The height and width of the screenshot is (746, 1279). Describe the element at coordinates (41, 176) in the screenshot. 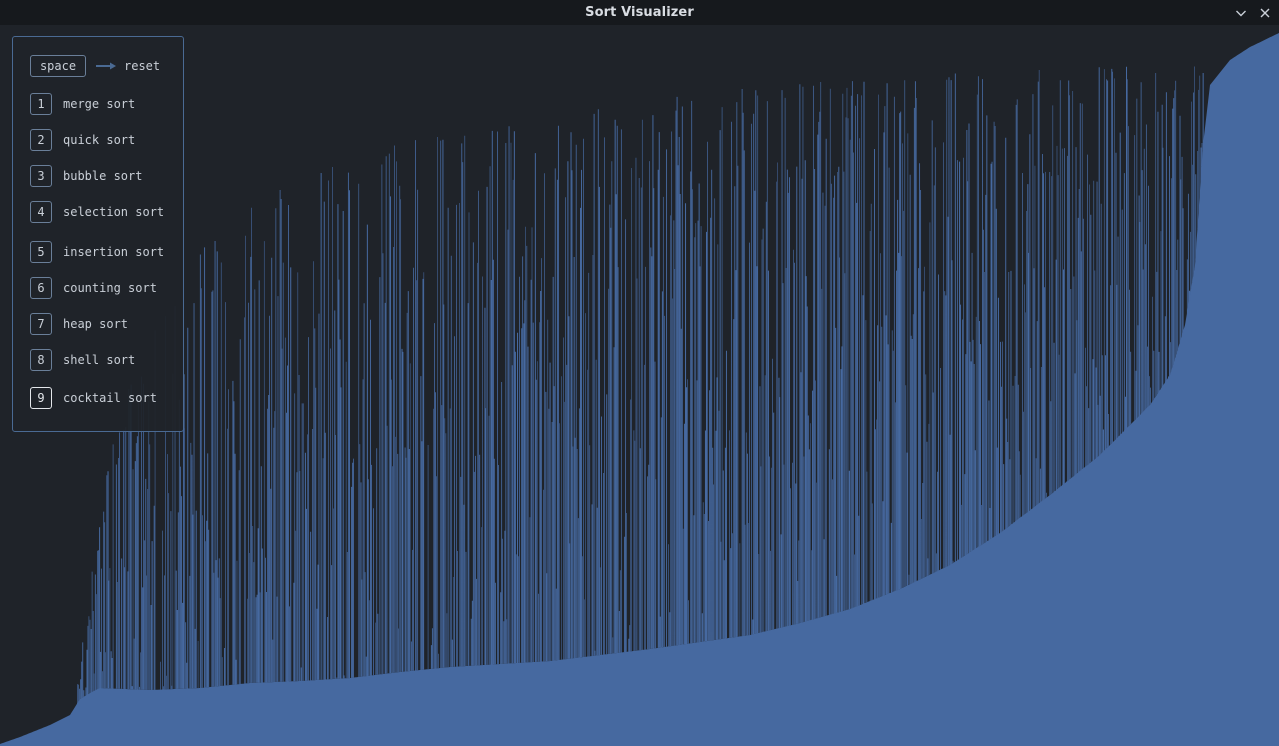

I see `key-3-button: 3` at that location.